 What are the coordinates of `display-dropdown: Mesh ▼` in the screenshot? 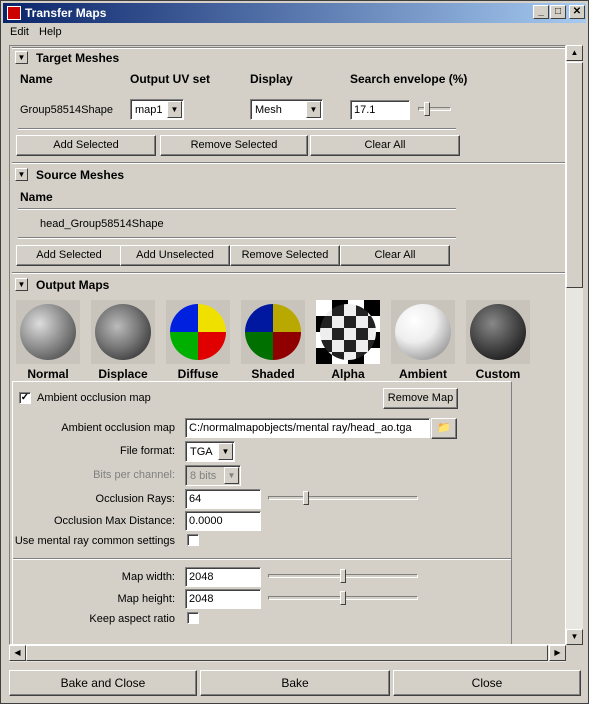 It's located at (286, 109).